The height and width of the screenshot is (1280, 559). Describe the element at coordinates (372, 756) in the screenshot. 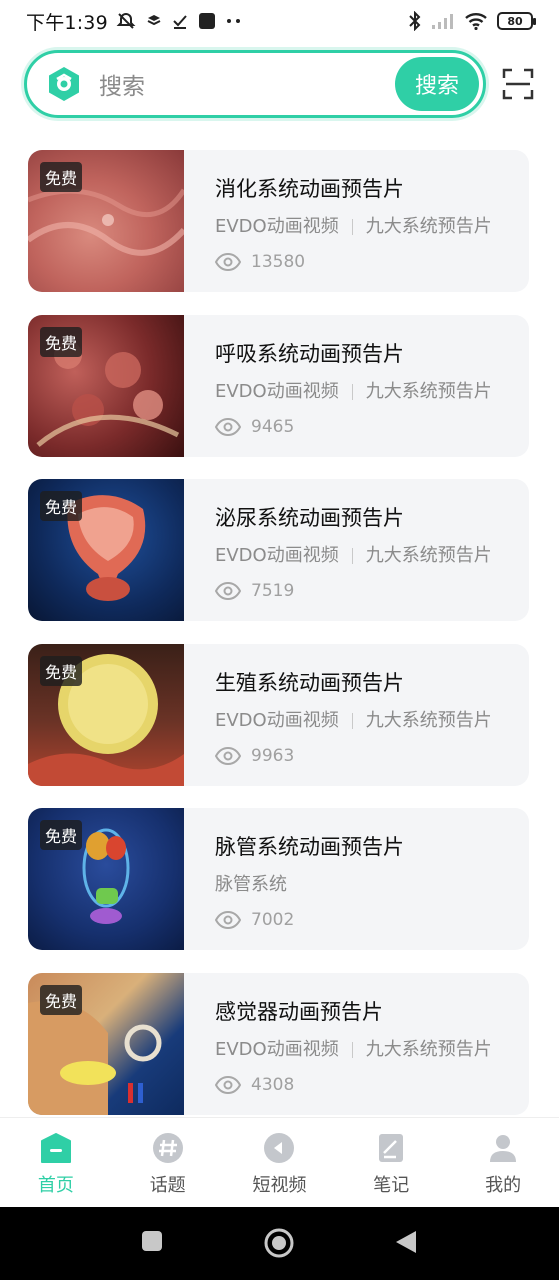

I see `view-count: 9963` at that location.